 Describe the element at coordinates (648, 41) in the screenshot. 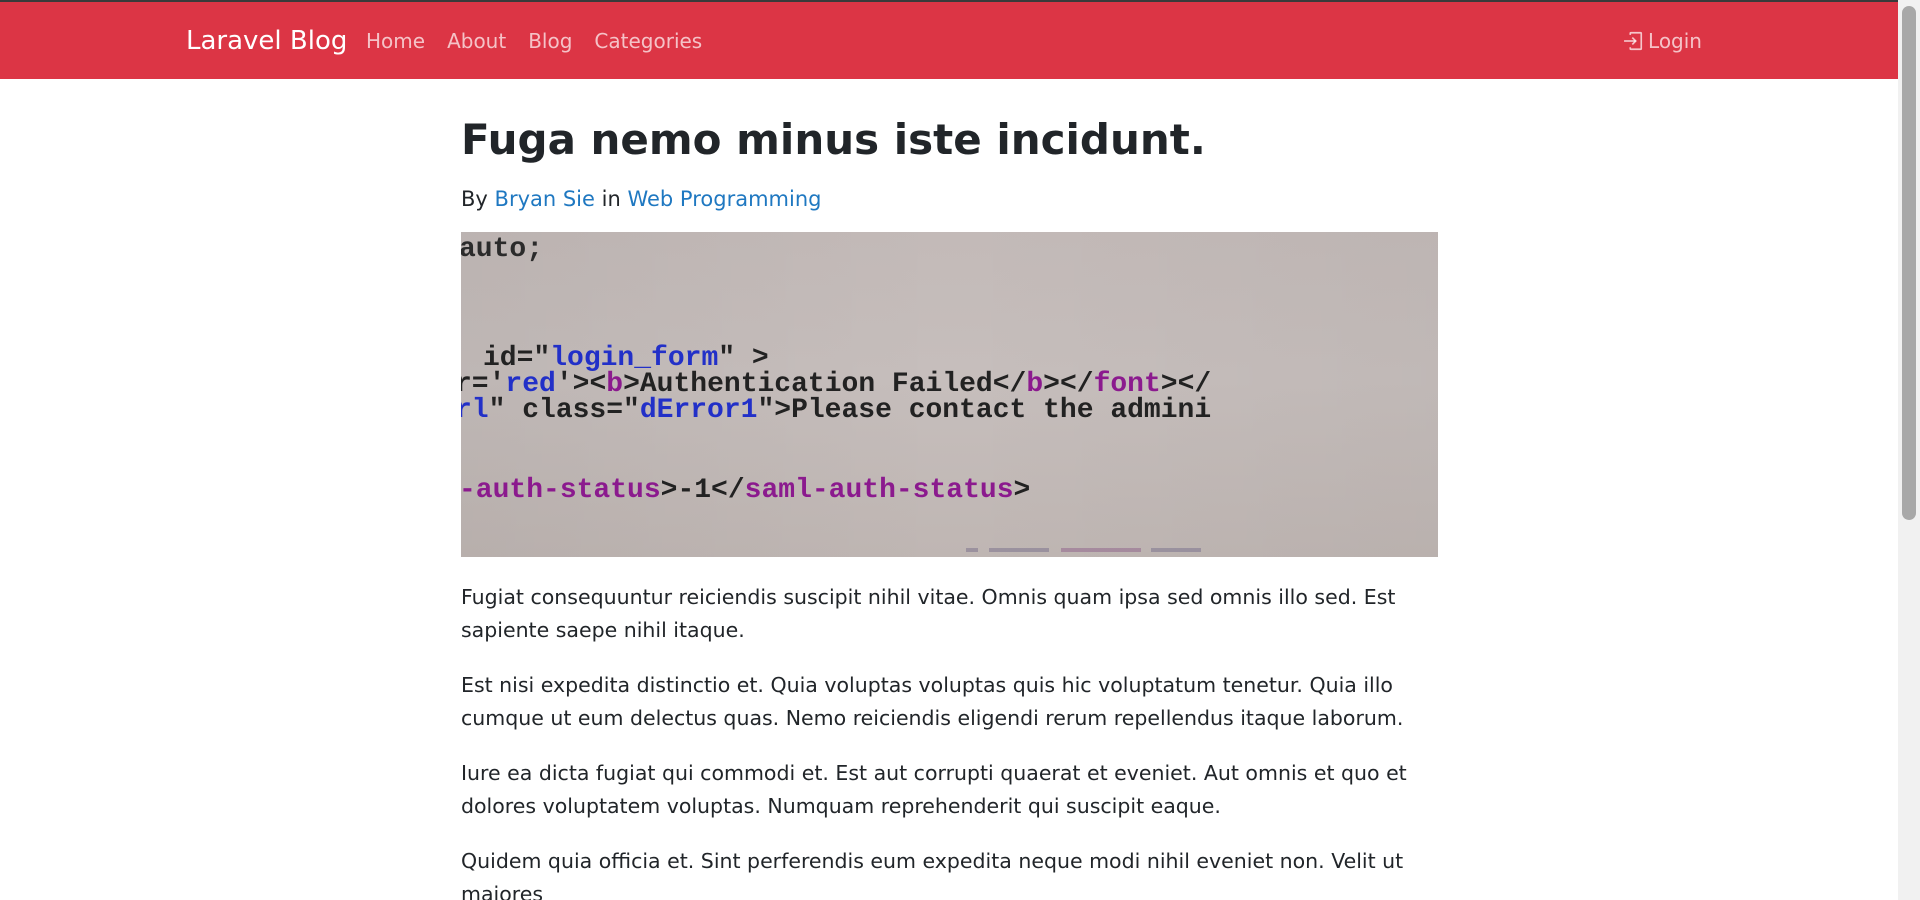

I see `nav-link-categories: Categories` at that location.